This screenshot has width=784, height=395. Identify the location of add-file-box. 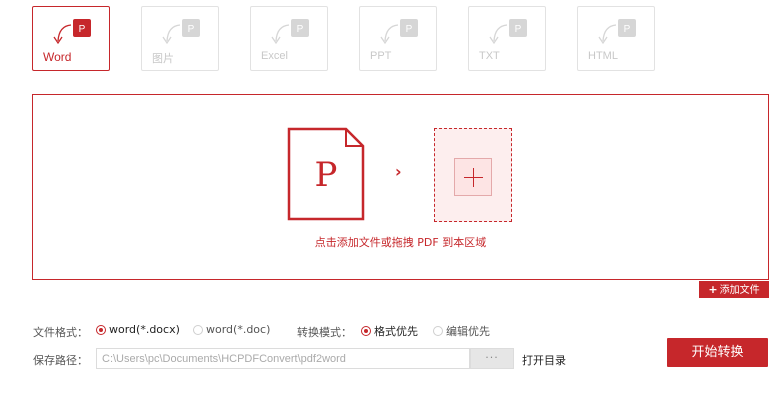
(473, 175).